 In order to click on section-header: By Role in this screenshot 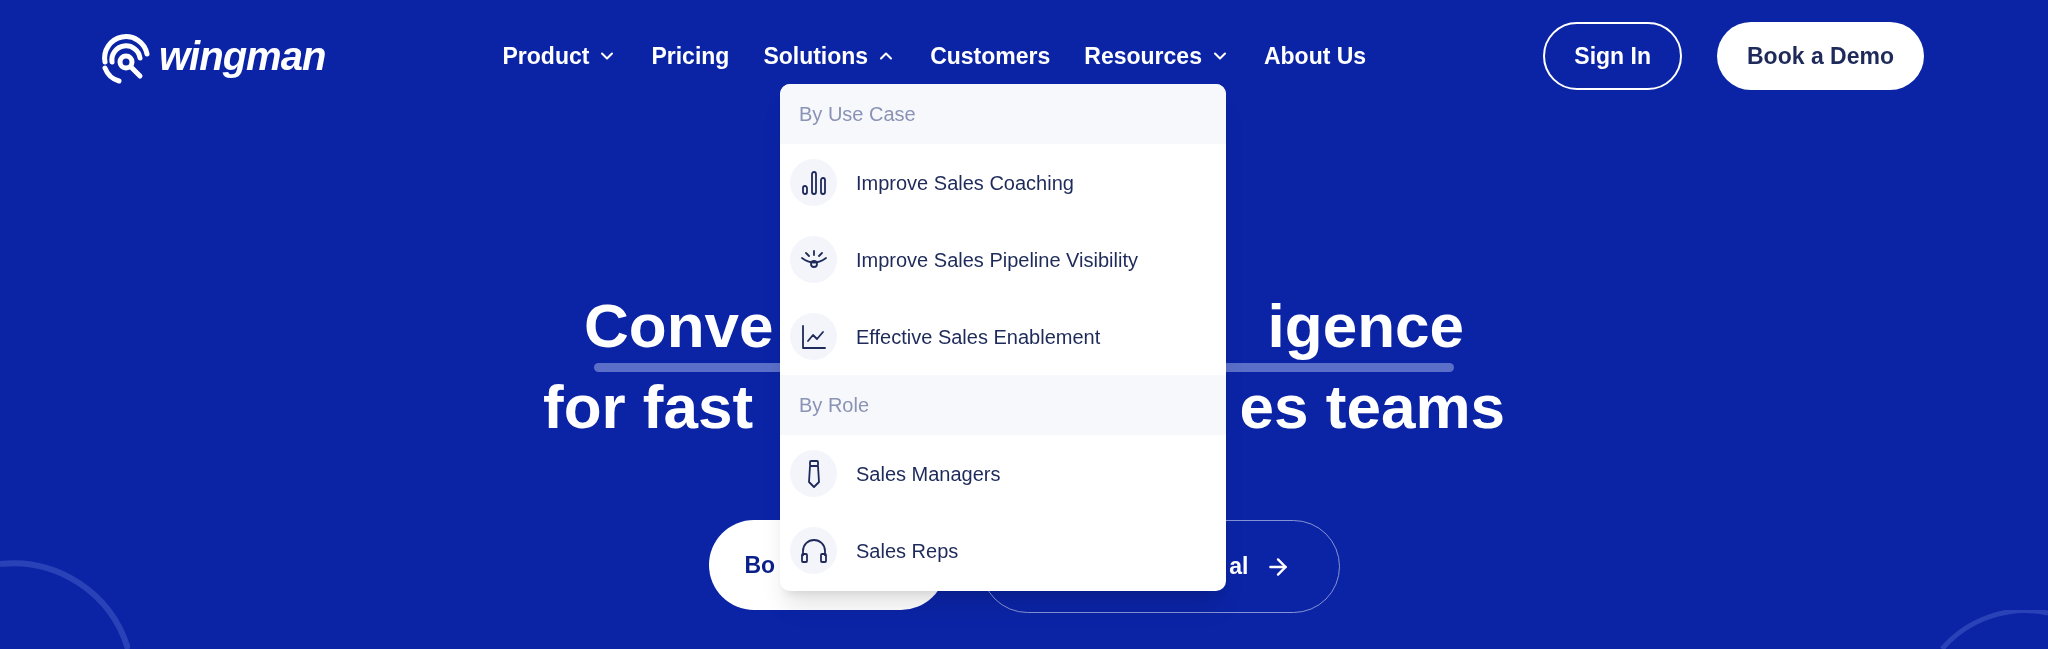, I will do `click(1003, 405)`.